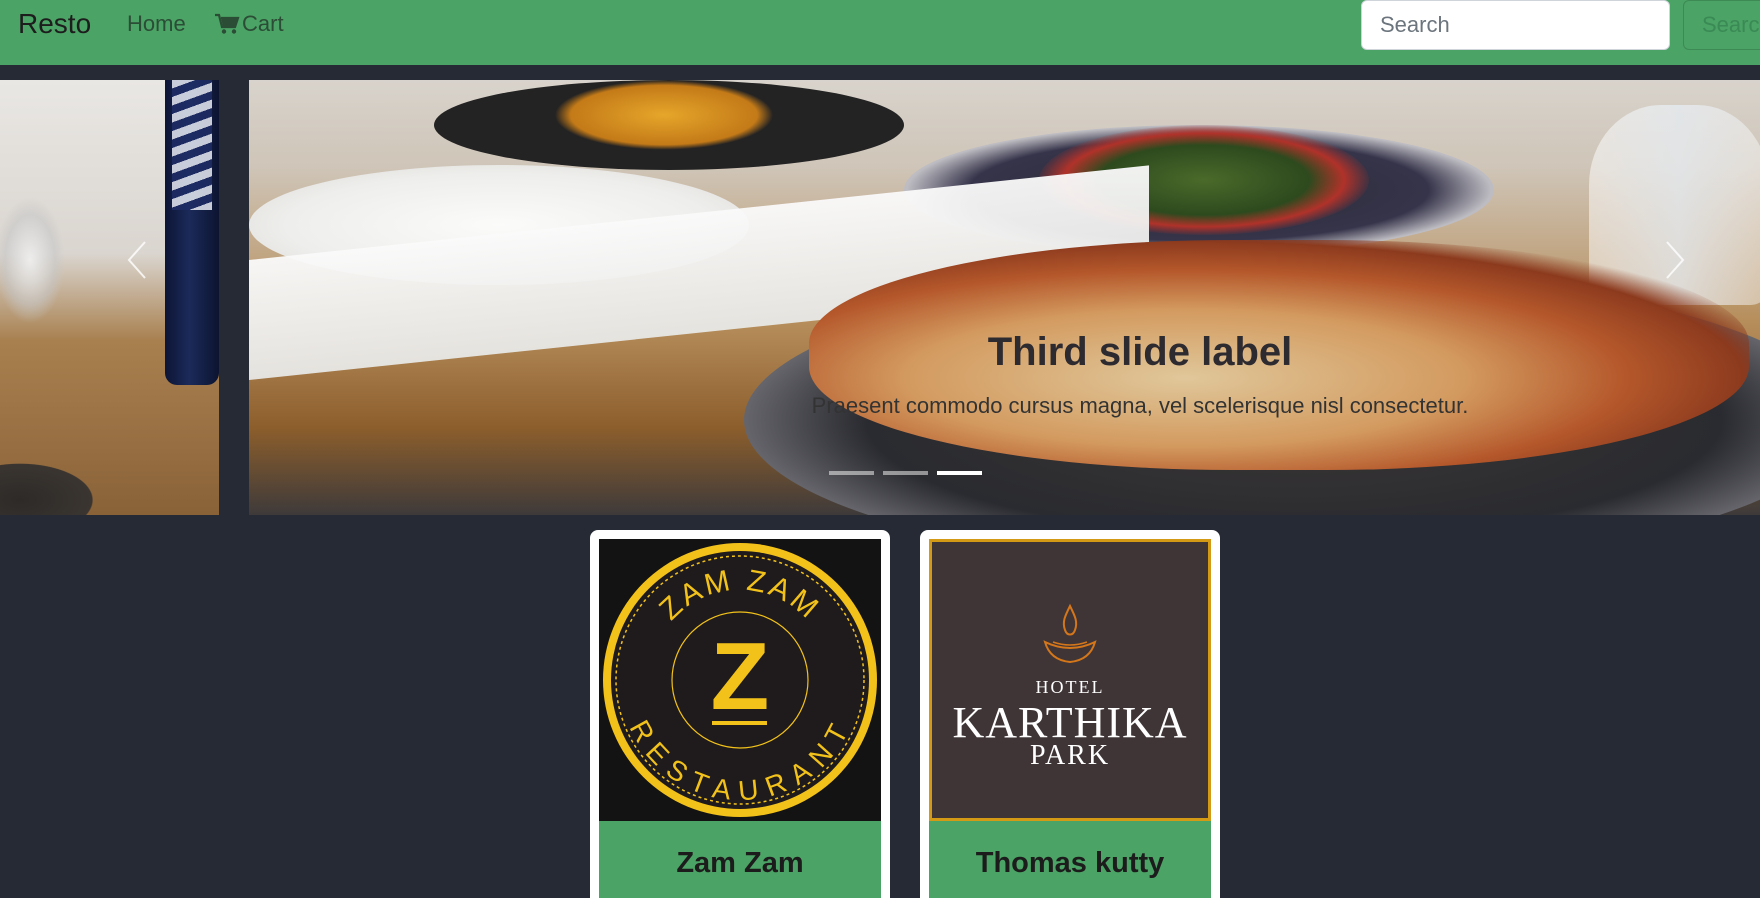 This screenshot has width=1760, height=898. What do you see at coordinates (740, 859) in the screenshot?
I see `restaurant-card-title: Zam Zam` at bounding box center [740, 859].